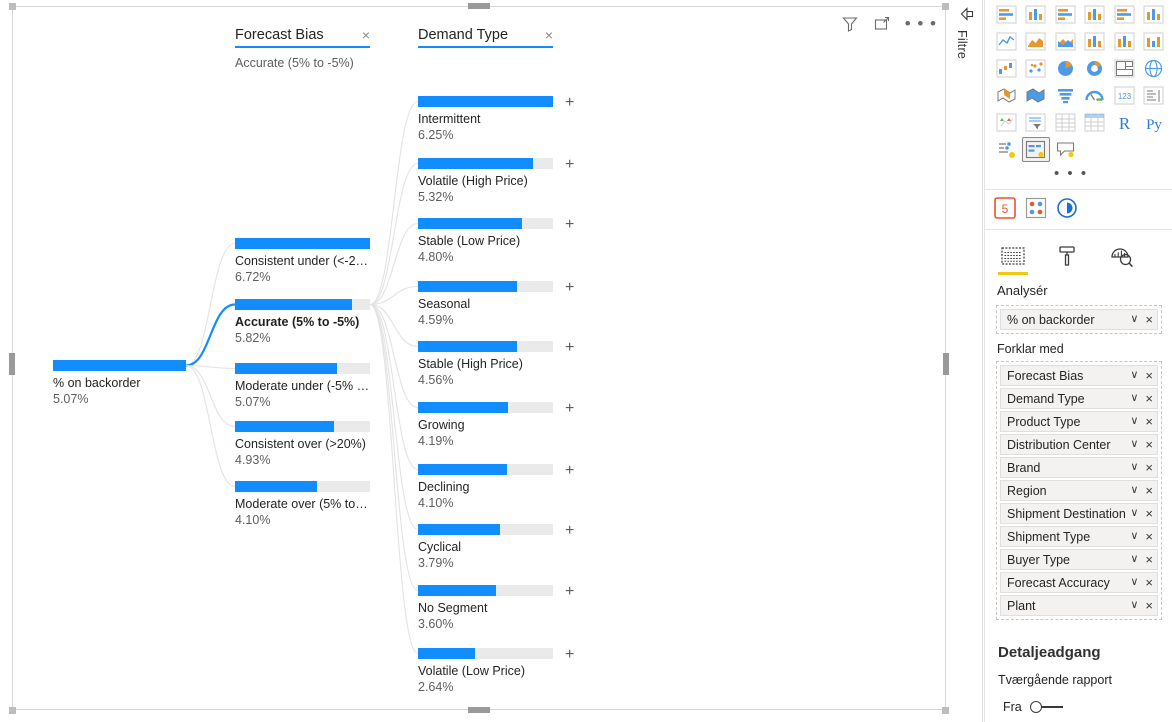 The height and width of the screenshot is (722, 1172). Describe the element at coordinates (1079, 467) in the screenshot. I see `explain-by-field-chip: Brand ∨ ×` at that location.